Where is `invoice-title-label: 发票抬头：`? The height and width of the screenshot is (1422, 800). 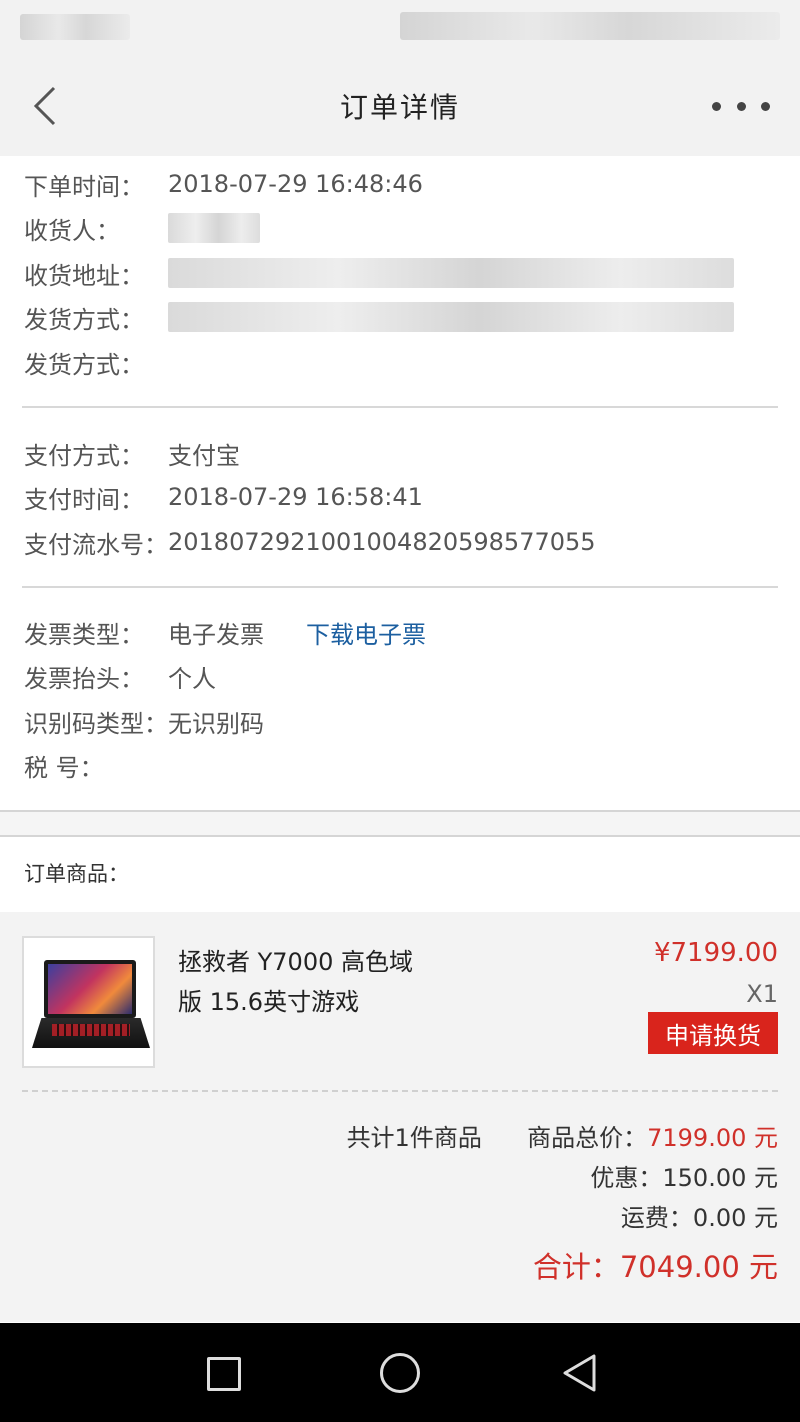 invoice-title-label: 发票抬头： is located at coordinates (84, 678).